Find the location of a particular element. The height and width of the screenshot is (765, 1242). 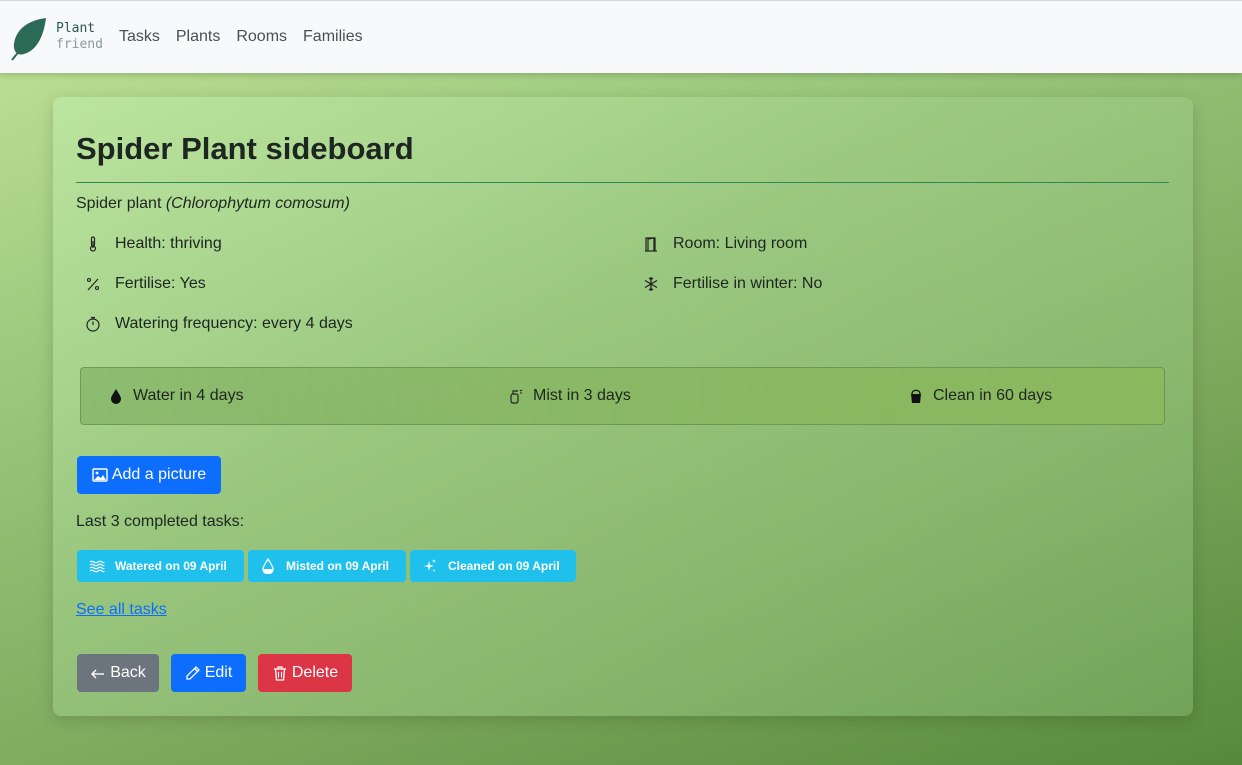

delete-label: Delete is located at coordinates (315, 672).